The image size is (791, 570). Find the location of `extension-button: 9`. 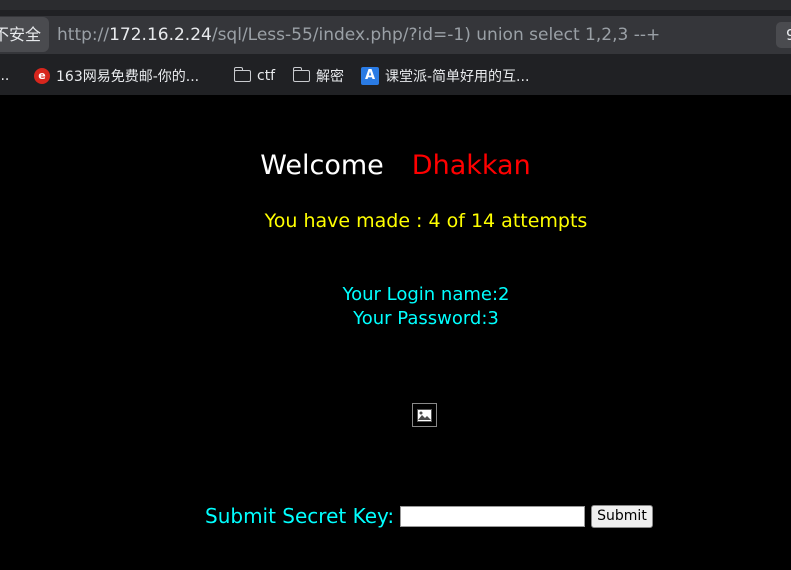

extension-button: 9 is located at coordinates (783, 35).